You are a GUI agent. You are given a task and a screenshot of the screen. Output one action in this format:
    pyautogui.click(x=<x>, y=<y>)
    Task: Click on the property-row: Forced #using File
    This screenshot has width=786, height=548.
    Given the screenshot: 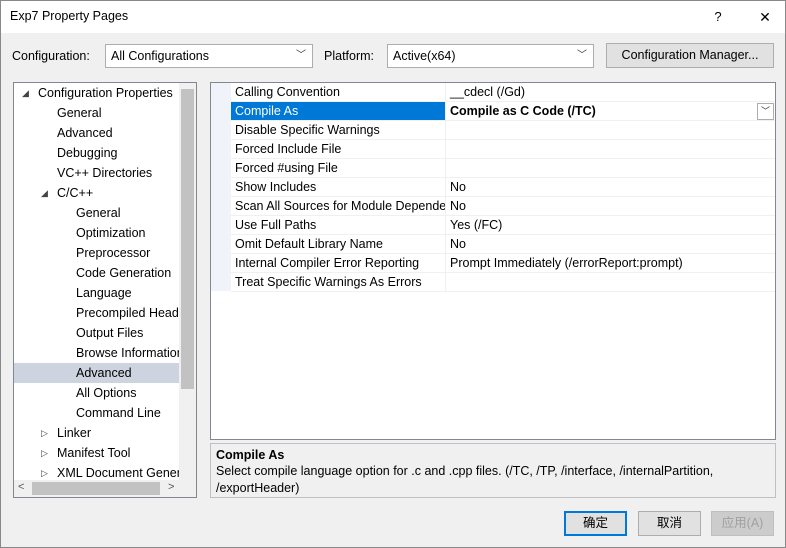 What is the action you would take?
    pyautogui.click(x=493, y=168)
    